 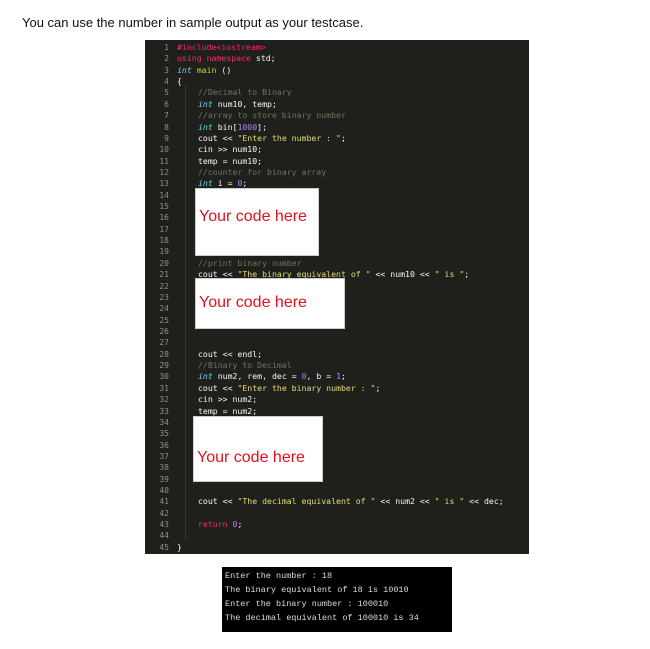 What do you see at coordinates (164, 536) in the screenshot?
I see `line-number: 44` at bounding box center [164, 536].